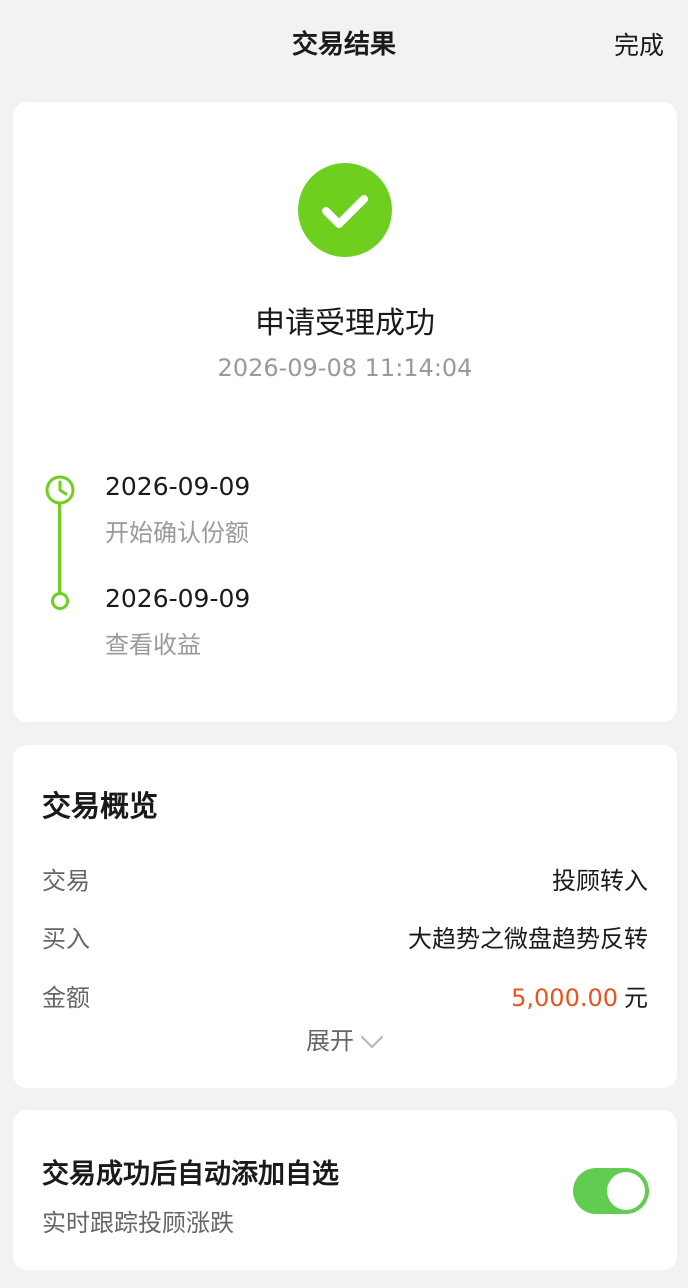 Image resolution: width=688 pixels, height=1288 pixels. I want to click on toggle-knob, so click(626, 1191).